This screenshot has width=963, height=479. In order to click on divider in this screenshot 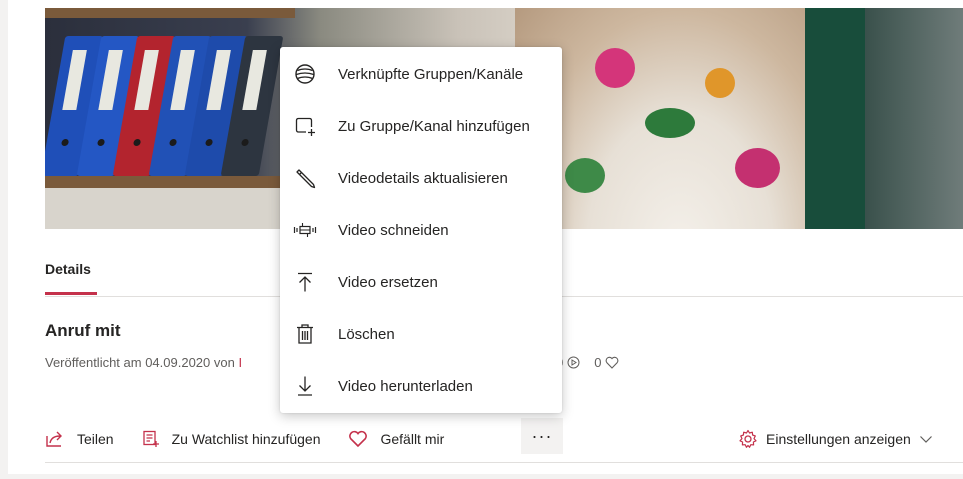, I will do `click(504, 462)`.